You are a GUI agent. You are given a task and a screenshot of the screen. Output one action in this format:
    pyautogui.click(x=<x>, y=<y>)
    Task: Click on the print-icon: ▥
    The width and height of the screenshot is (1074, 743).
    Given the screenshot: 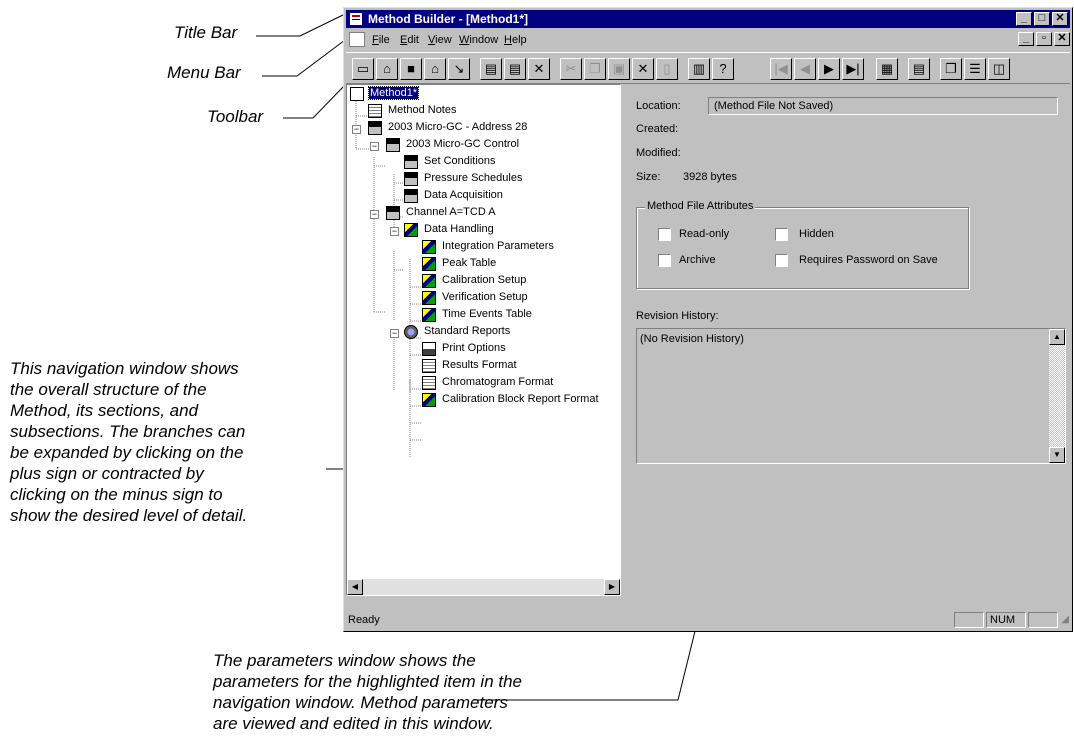 What is the action you would take?
    pyautogui.click(x=699, y=69)
    